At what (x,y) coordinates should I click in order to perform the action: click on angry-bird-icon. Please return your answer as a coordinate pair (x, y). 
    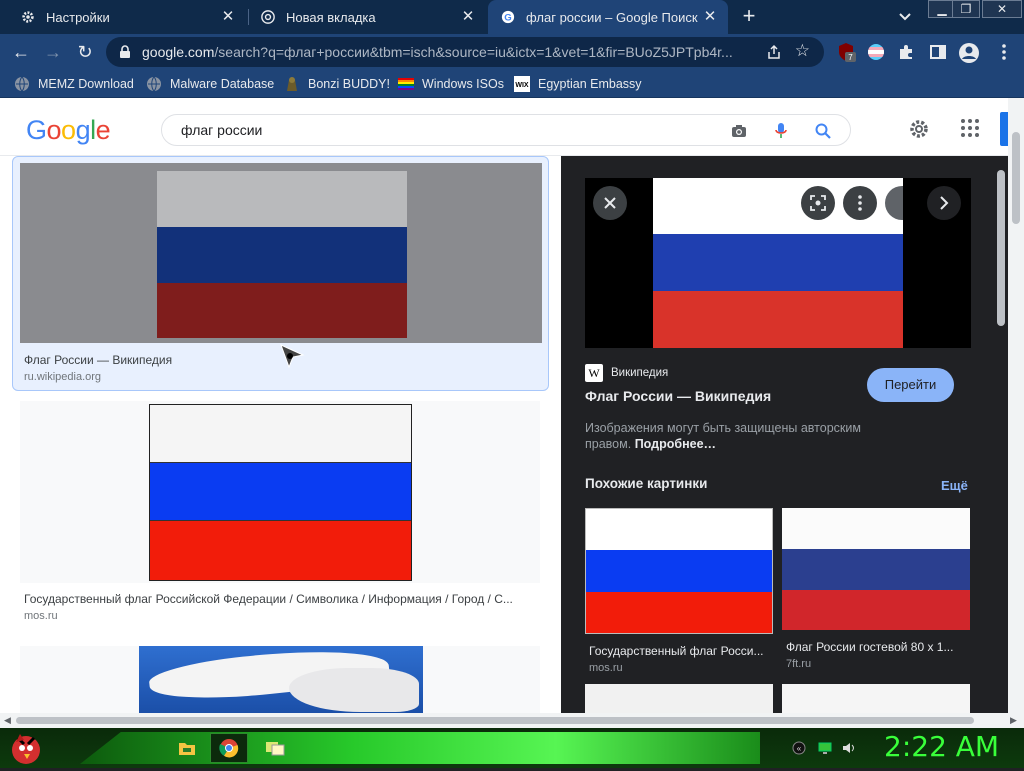
    Looking at the image, I should click on (26, 749).